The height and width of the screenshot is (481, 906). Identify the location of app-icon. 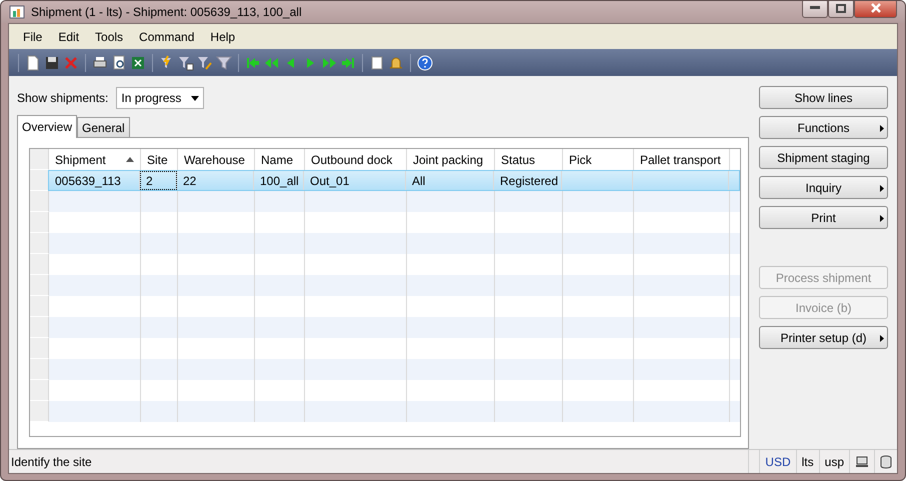
(17, 12).